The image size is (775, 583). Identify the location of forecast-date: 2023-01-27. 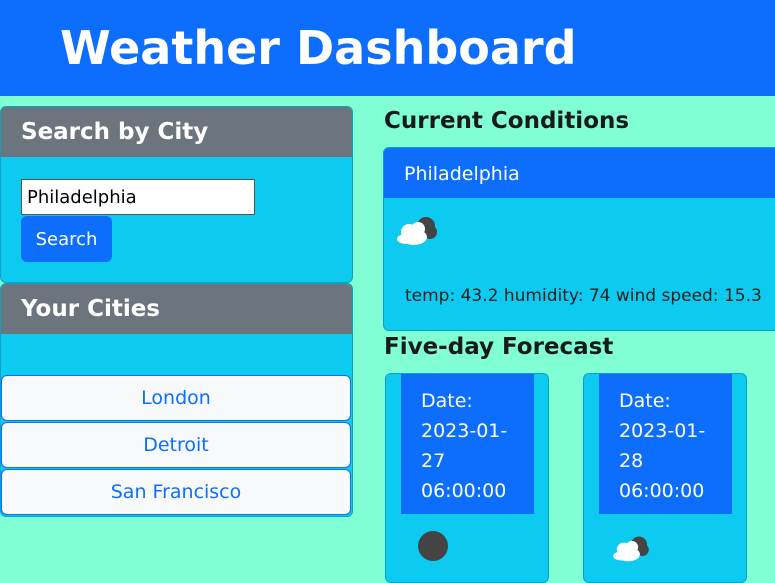
(464, 446).